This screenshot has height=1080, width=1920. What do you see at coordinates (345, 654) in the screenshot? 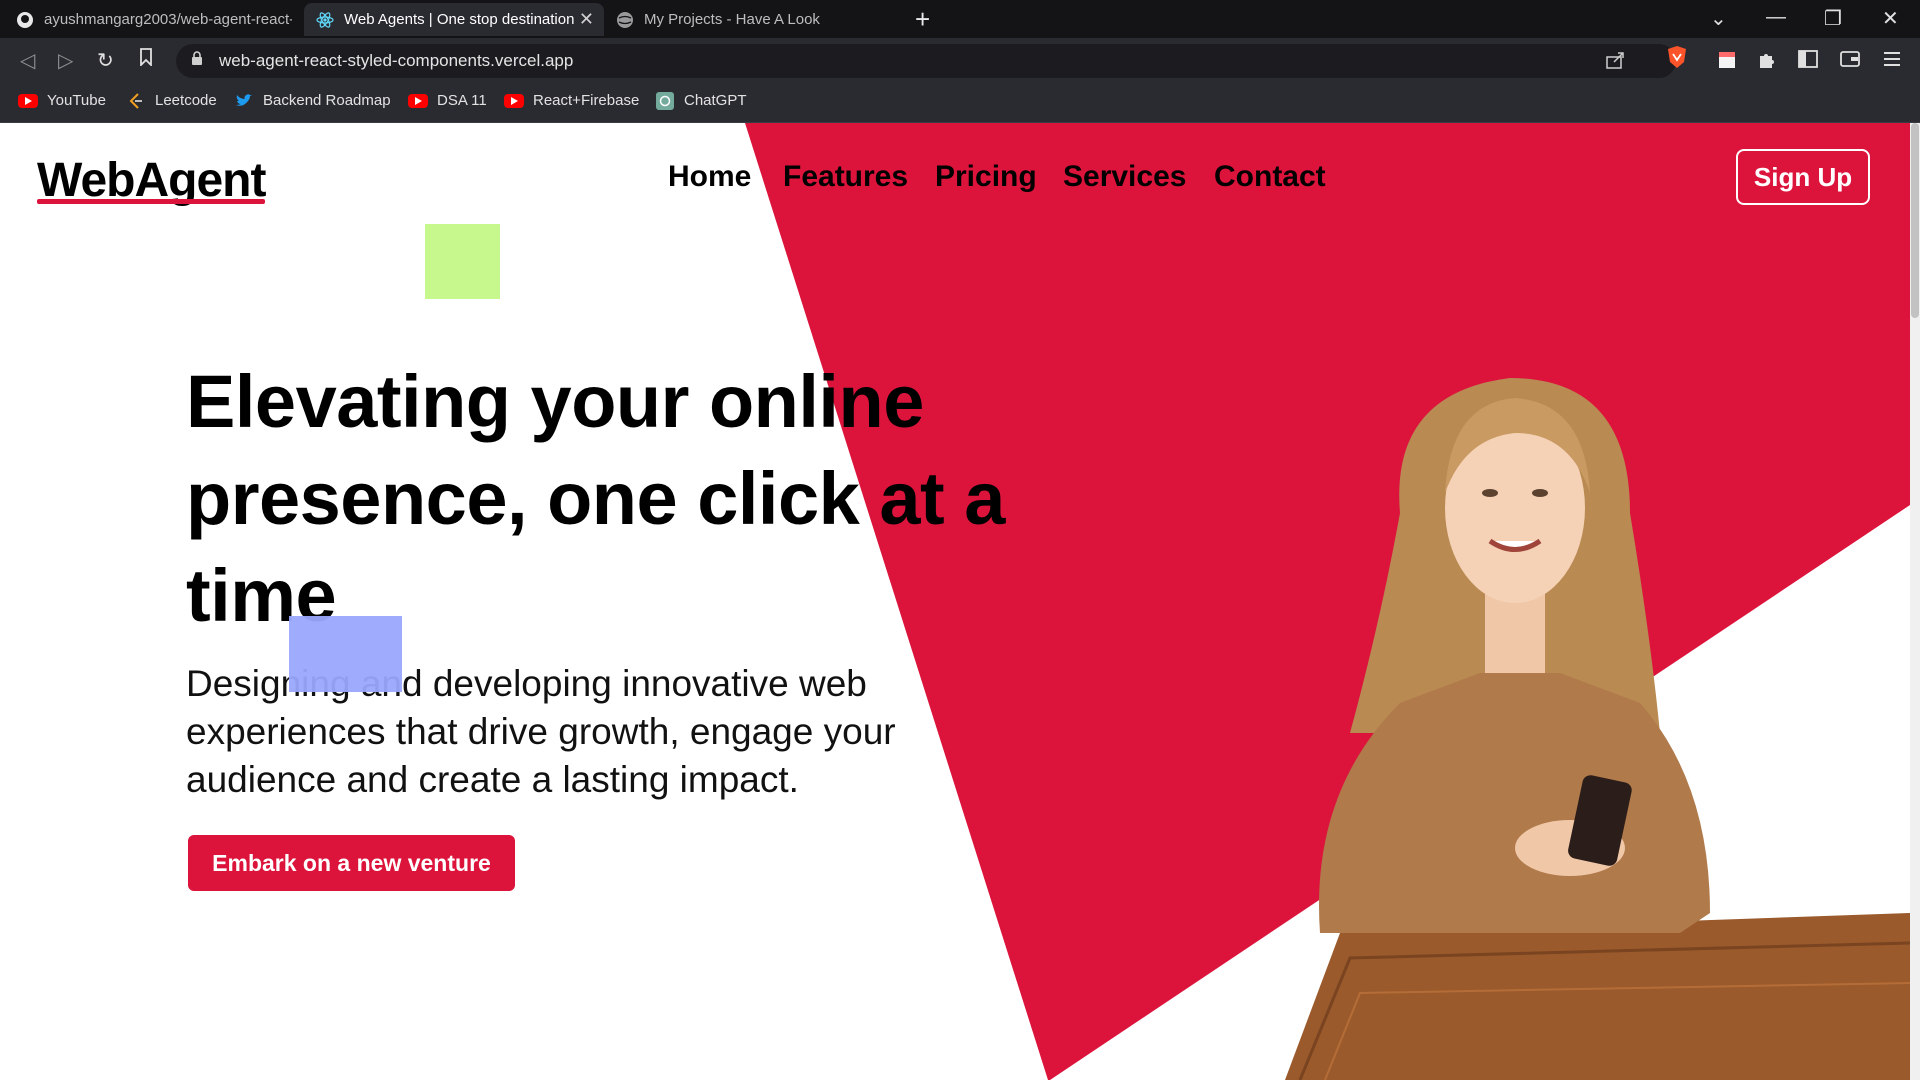
I see `decorative-blue-square` at bounding box center [345, 654].